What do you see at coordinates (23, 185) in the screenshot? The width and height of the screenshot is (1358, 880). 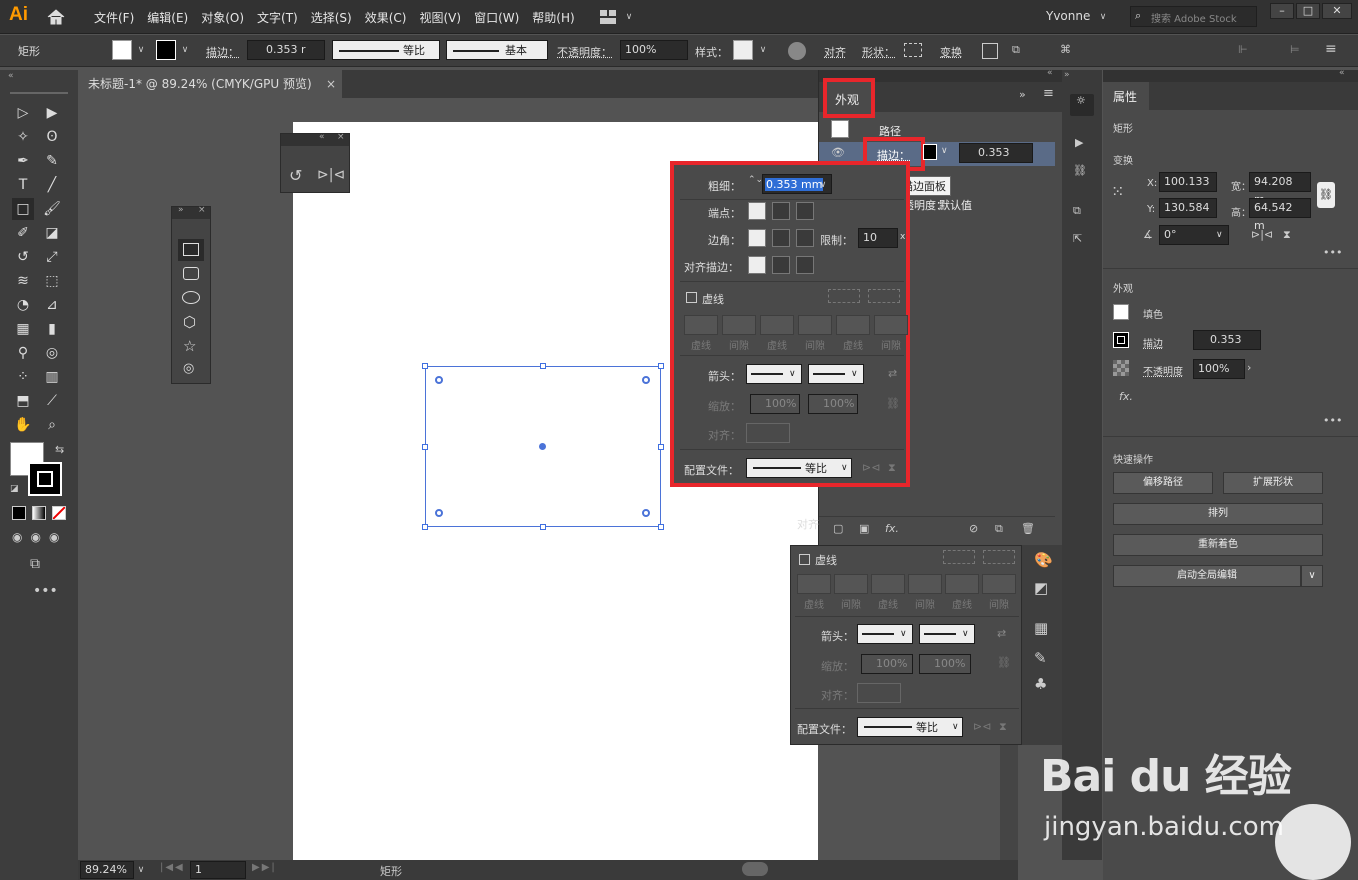 I see `type-tool-icon: T` at bounding box center [23, 185].